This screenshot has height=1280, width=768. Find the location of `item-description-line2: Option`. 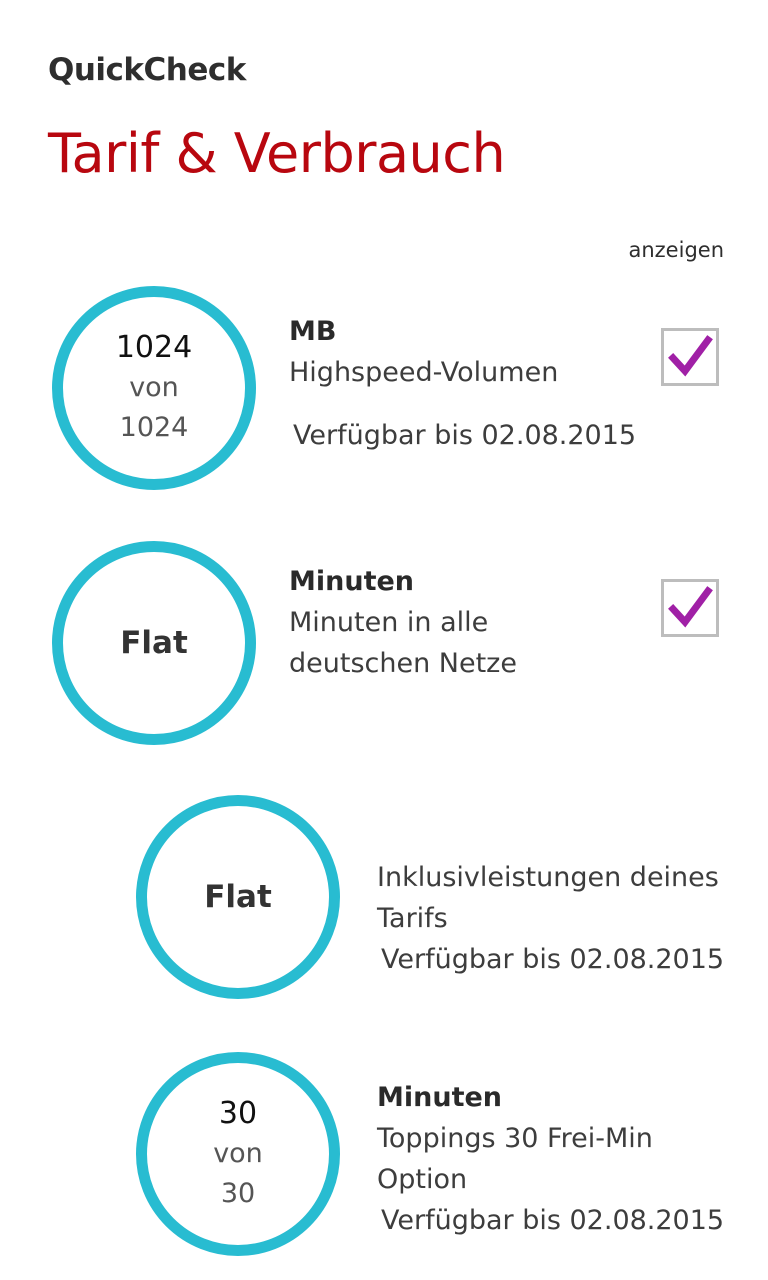

item-description-line2: Option is located at coordinates (422, 1179).